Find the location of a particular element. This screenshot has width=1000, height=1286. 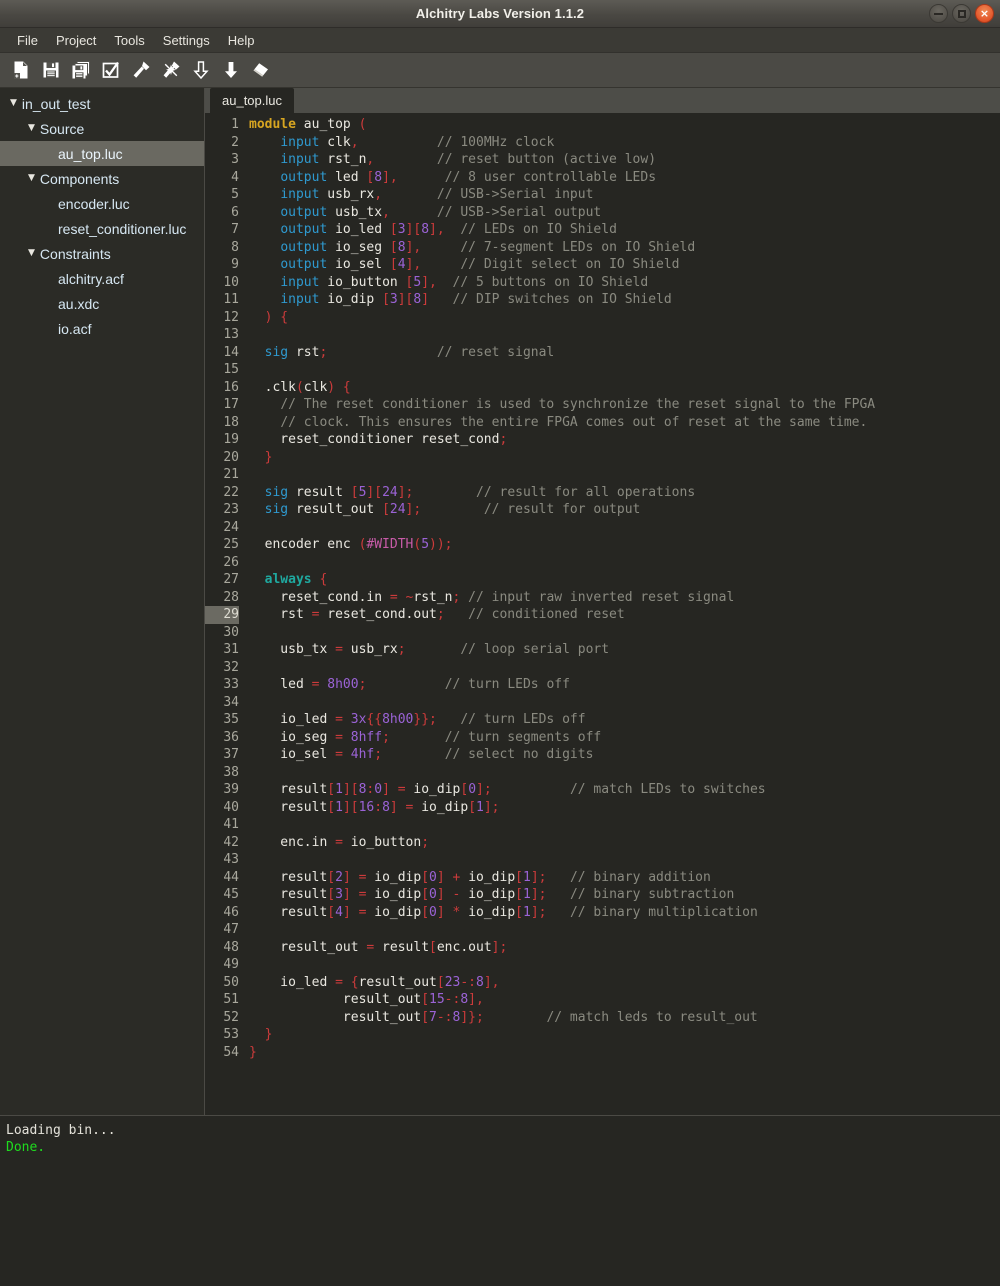

save-all-button is located at coordinates (81, 70).